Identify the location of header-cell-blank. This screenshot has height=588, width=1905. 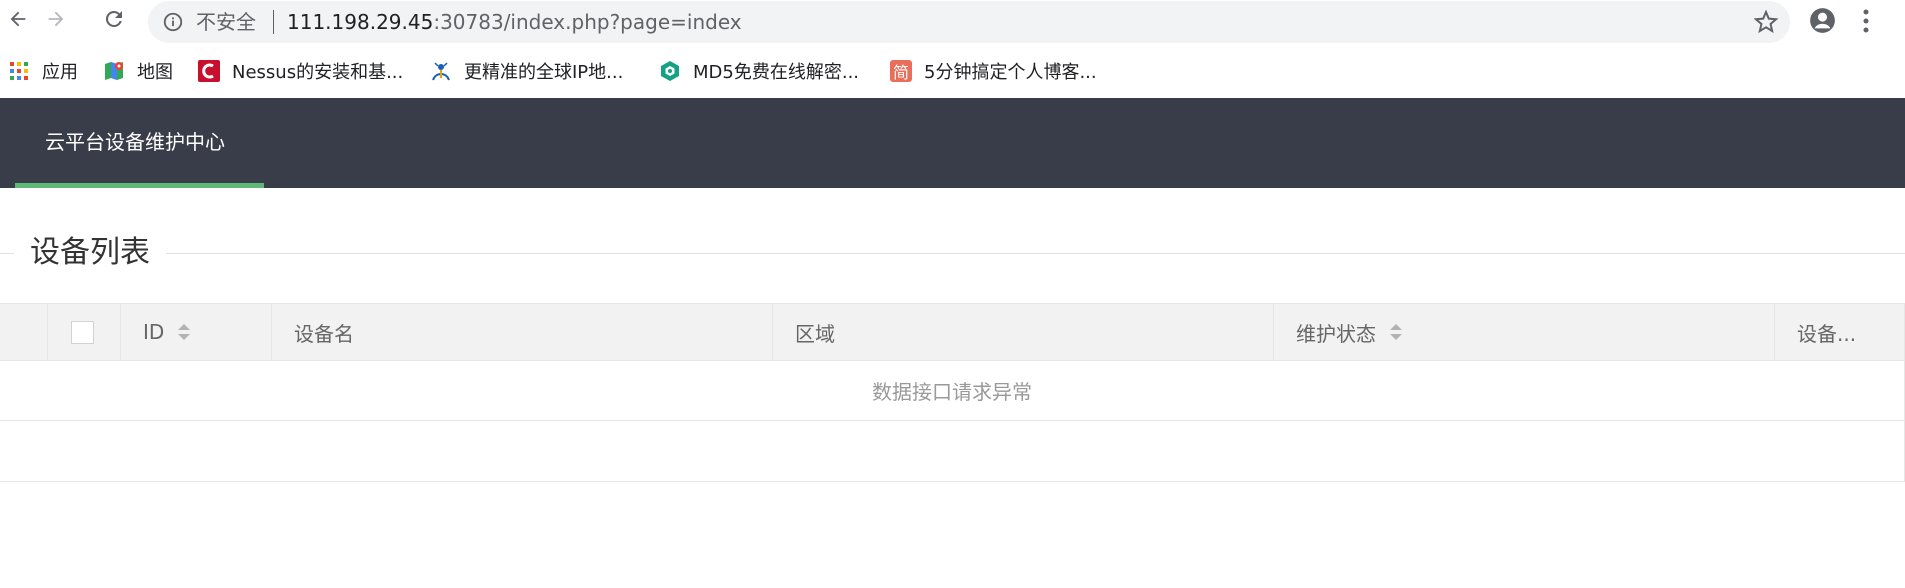
(24, 332).